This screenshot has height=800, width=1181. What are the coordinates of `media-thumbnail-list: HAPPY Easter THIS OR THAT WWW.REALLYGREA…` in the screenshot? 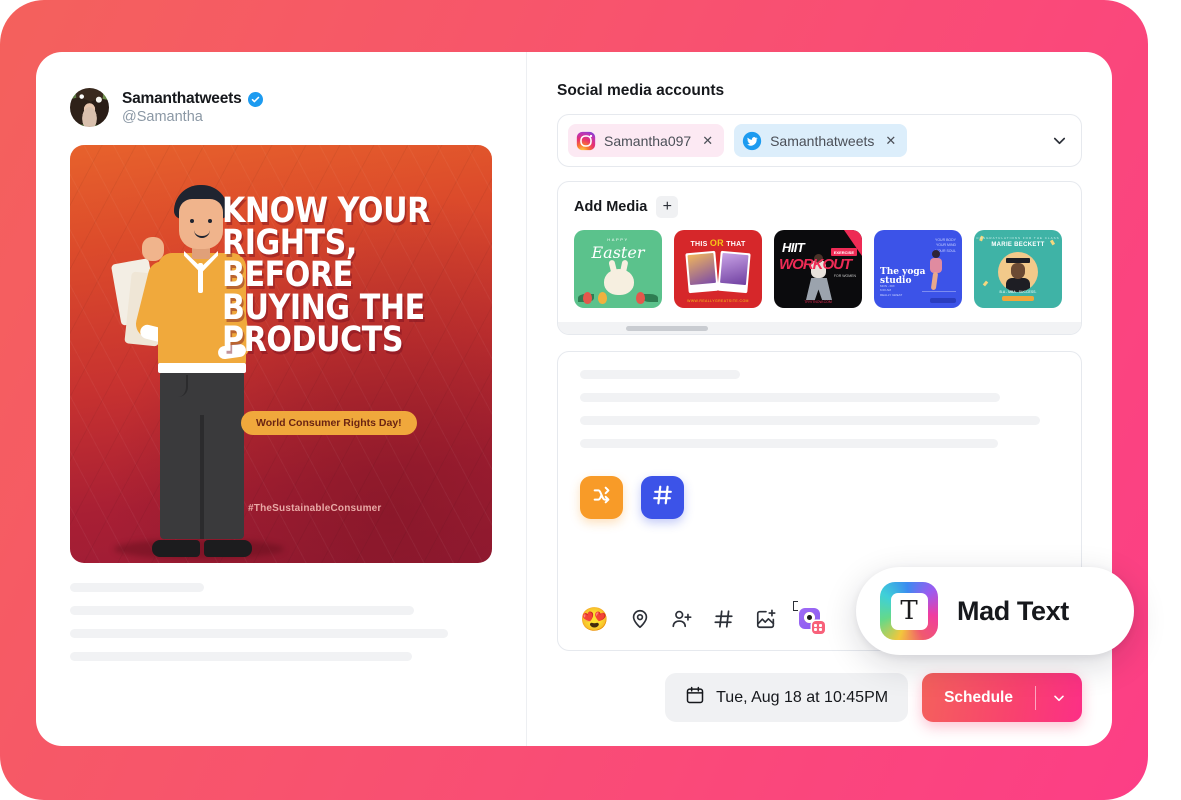 It's located at (819, 269).